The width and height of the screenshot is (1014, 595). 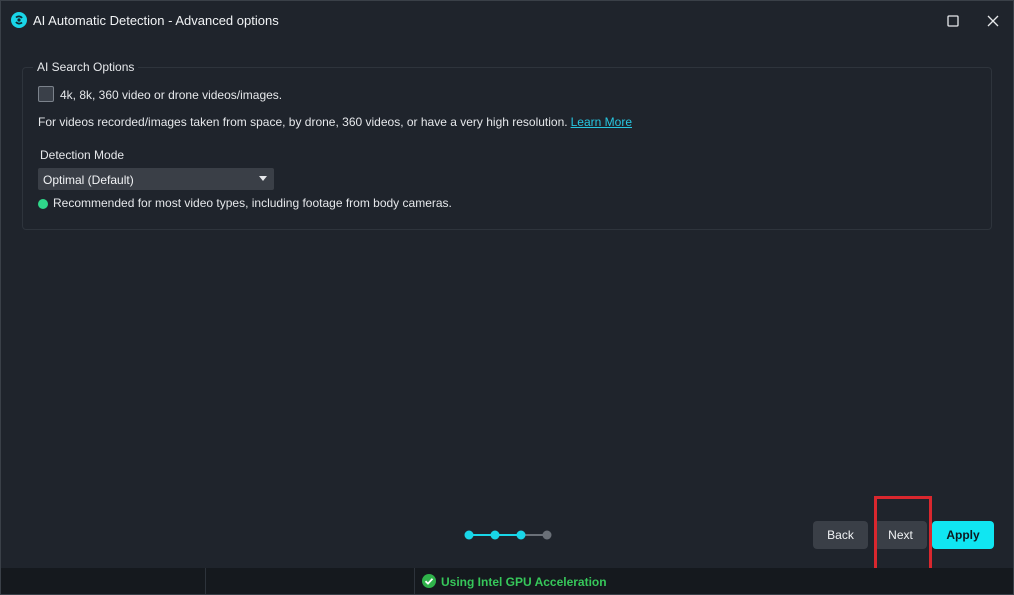 I want to click on group-title: AI Search Options, so click(x=86, y=67).